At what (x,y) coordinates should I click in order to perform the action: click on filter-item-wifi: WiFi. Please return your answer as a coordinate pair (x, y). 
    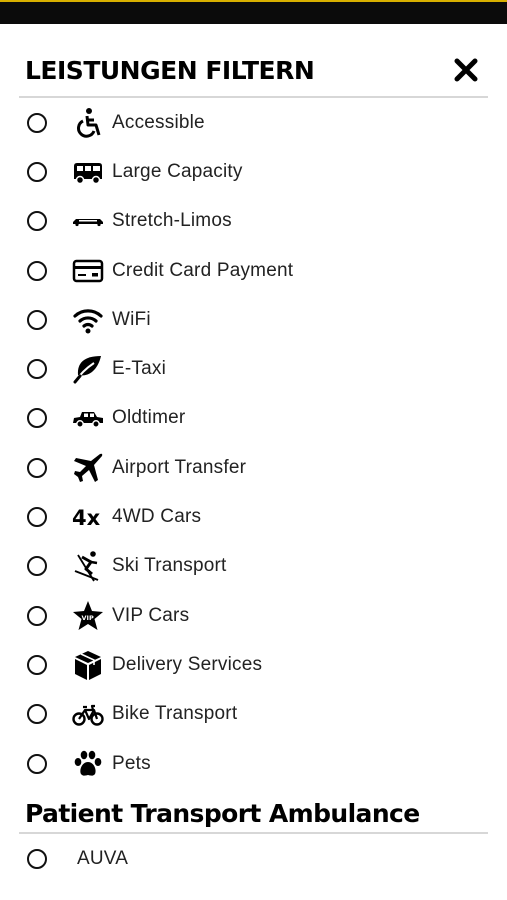
    Looking at the image, I should click on (253, 319).